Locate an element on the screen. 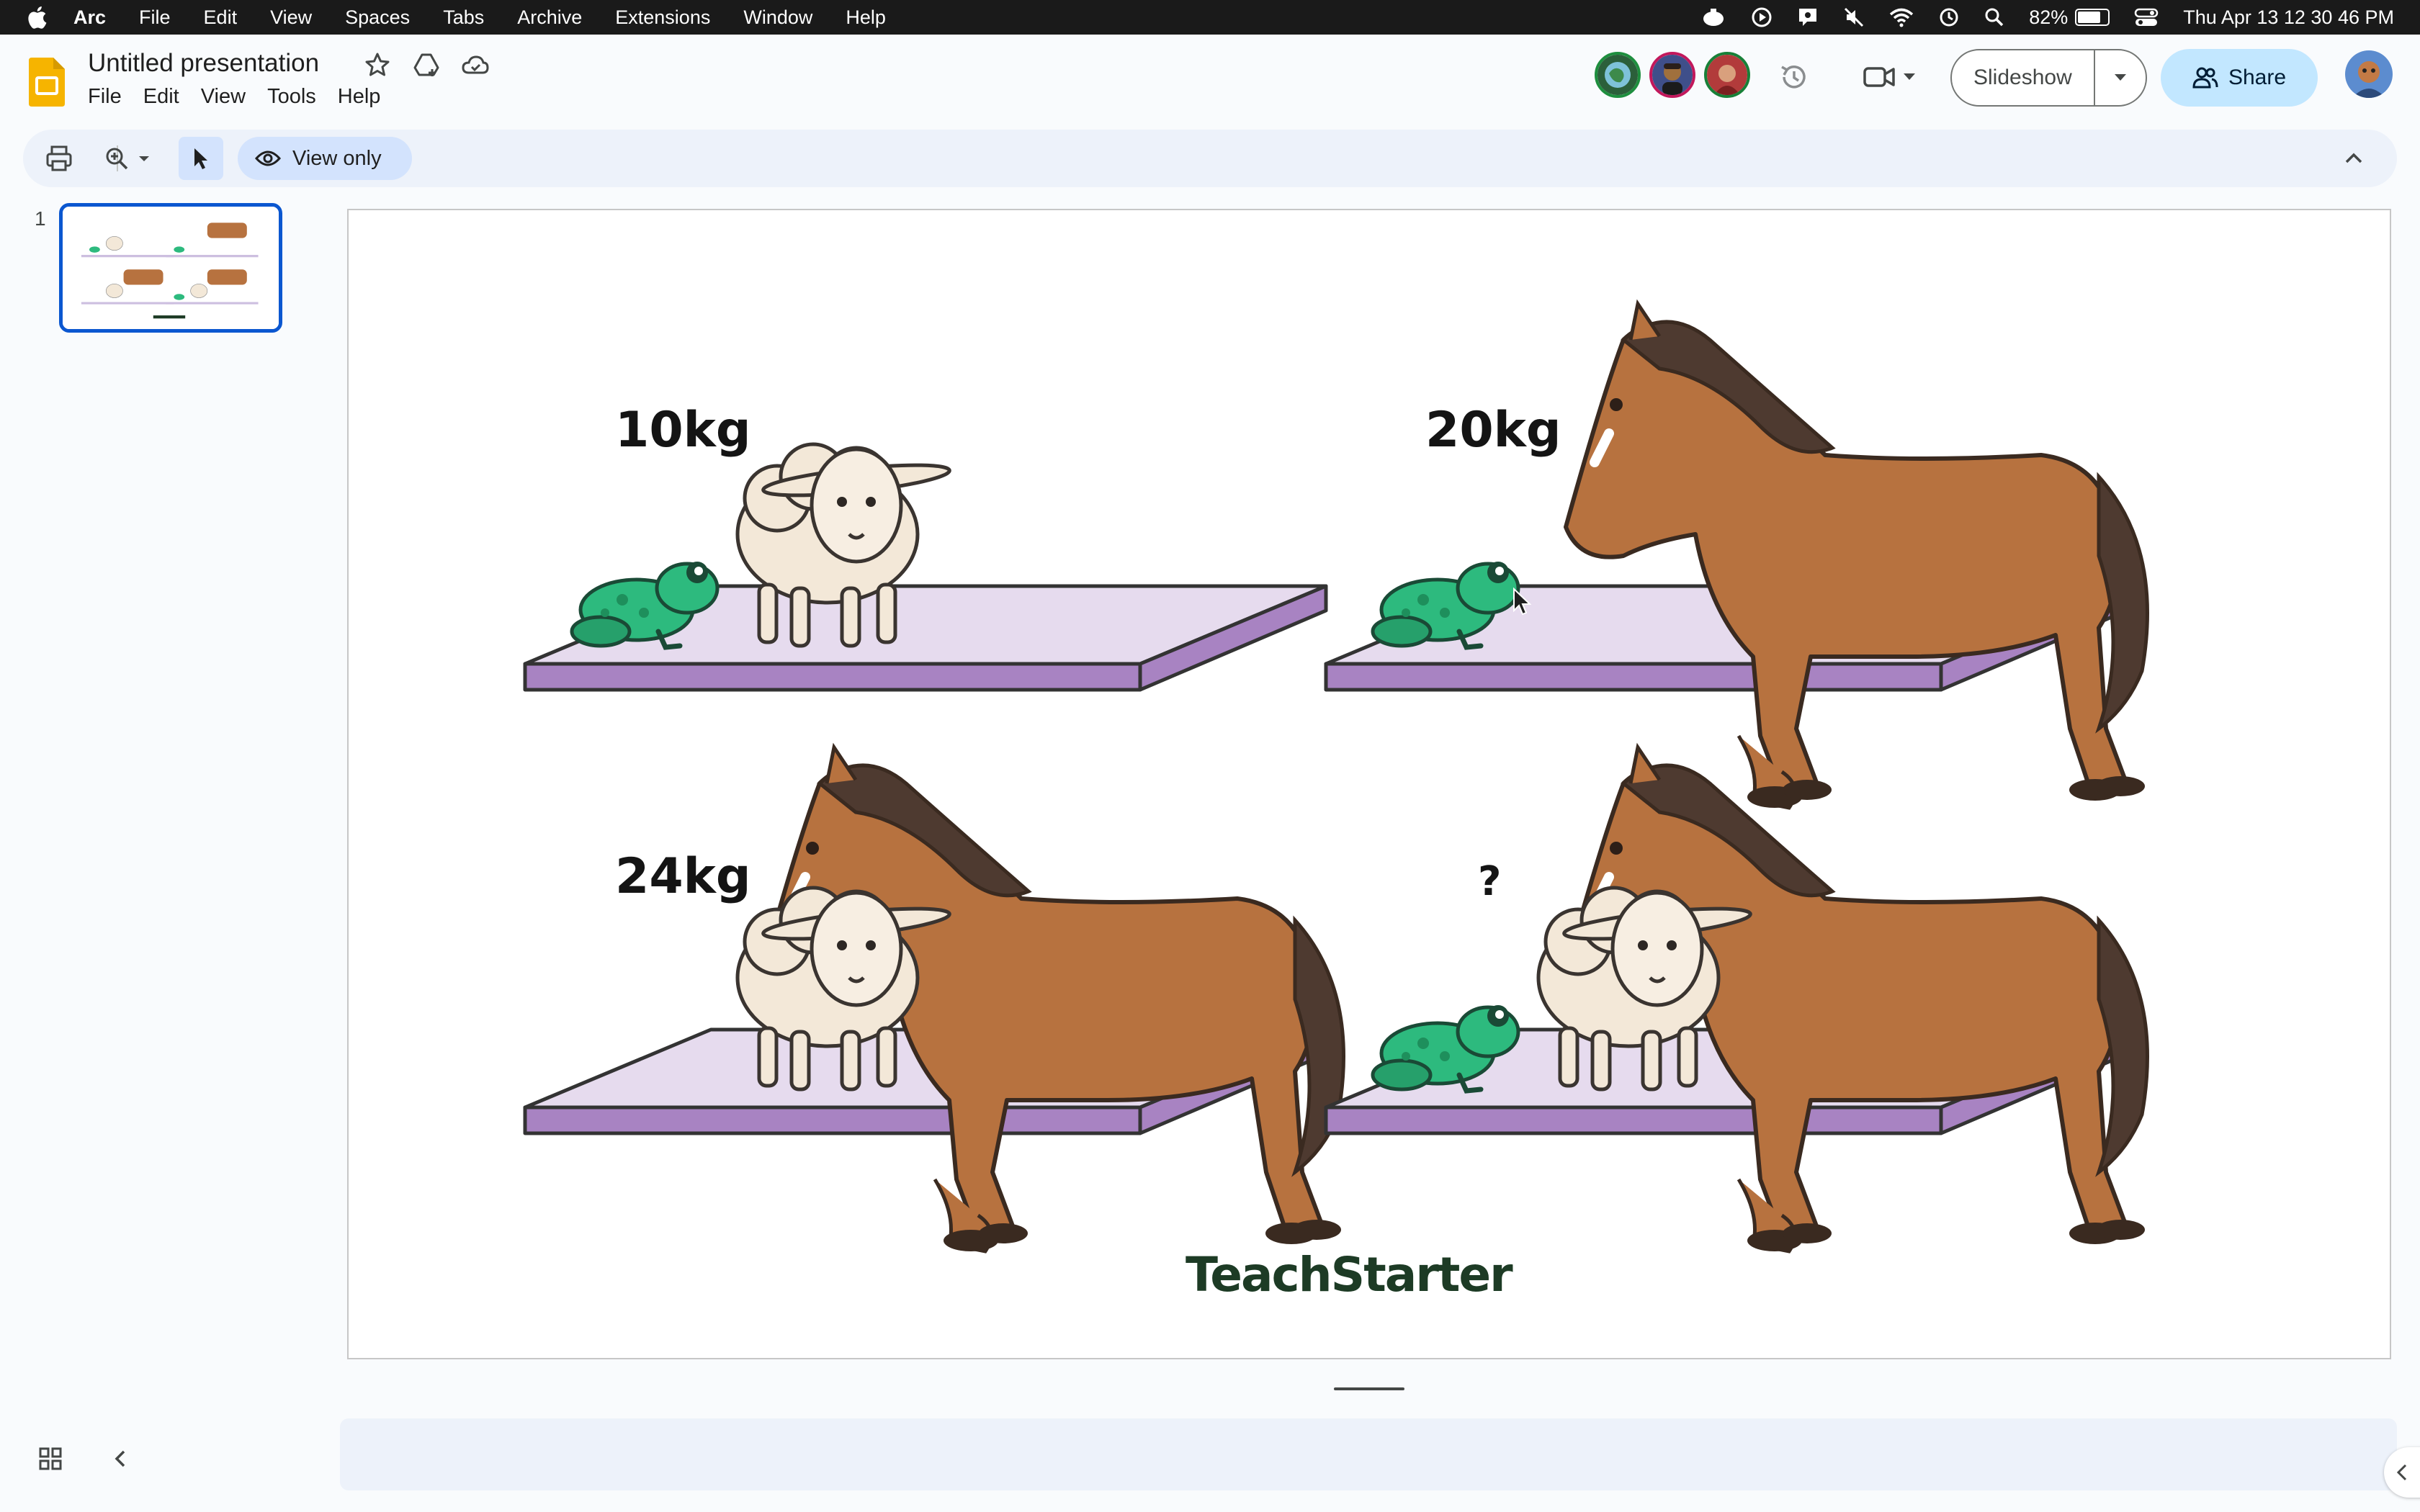 This screenshot has width=2420, height=1512. people-icon is located at coordinates (2205, 78).